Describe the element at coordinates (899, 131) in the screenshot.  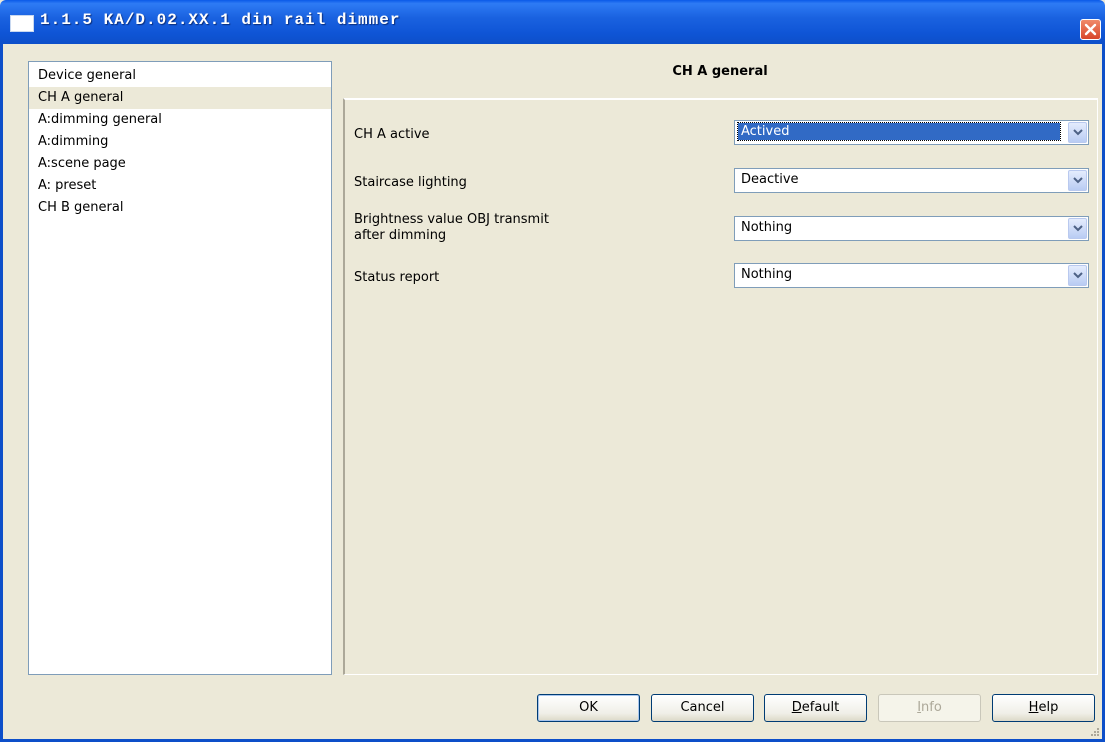
I see `select-value: Actived` at that location.